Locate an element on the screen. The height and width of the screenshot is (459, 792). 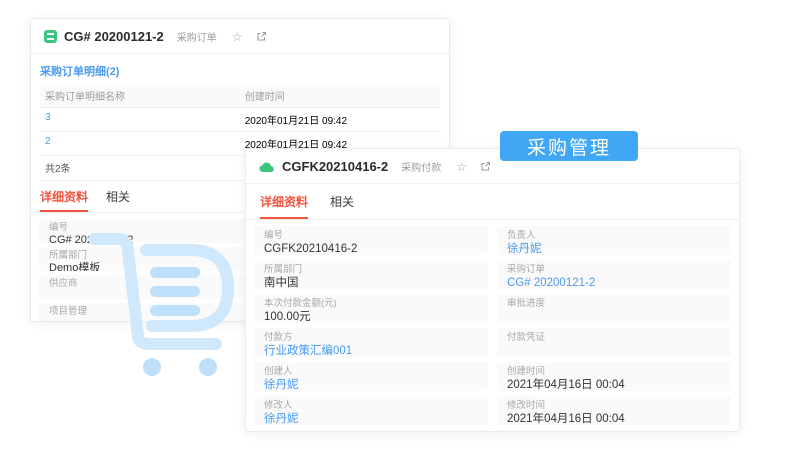
field-payment-amount: 本次付款金额(元) 100.00元 is located at coordinates (371, 308).